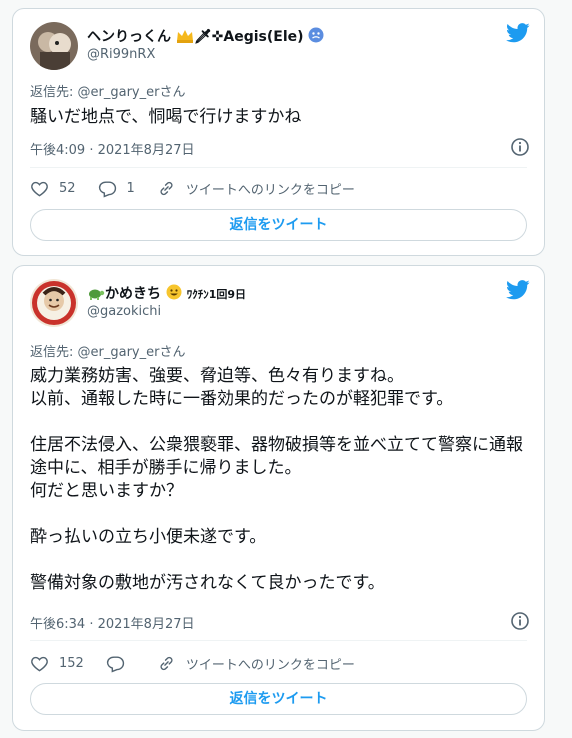 The image size is (572, 738). Describe the element at coordinates (205, 36) in the screenshot. I see `display-name: ヘンりっくん 🗡✜Aegis(Ele)` at that location.